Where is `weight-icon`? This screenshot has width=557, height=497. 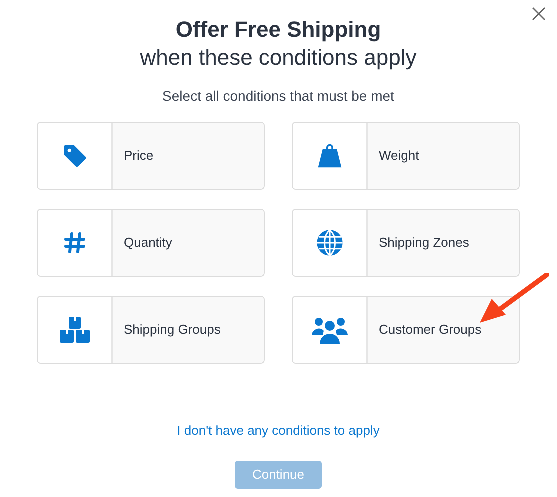 weight-icon is located at coordinates (330, 156).